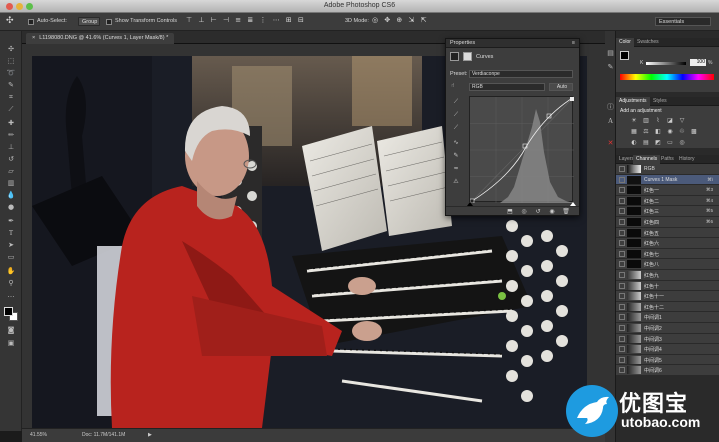 This screenshot has height=442, width=719. Describe the element at coordinates (10, 21) in the screenshot. I see `move-tool-icon: ✣` at that location.